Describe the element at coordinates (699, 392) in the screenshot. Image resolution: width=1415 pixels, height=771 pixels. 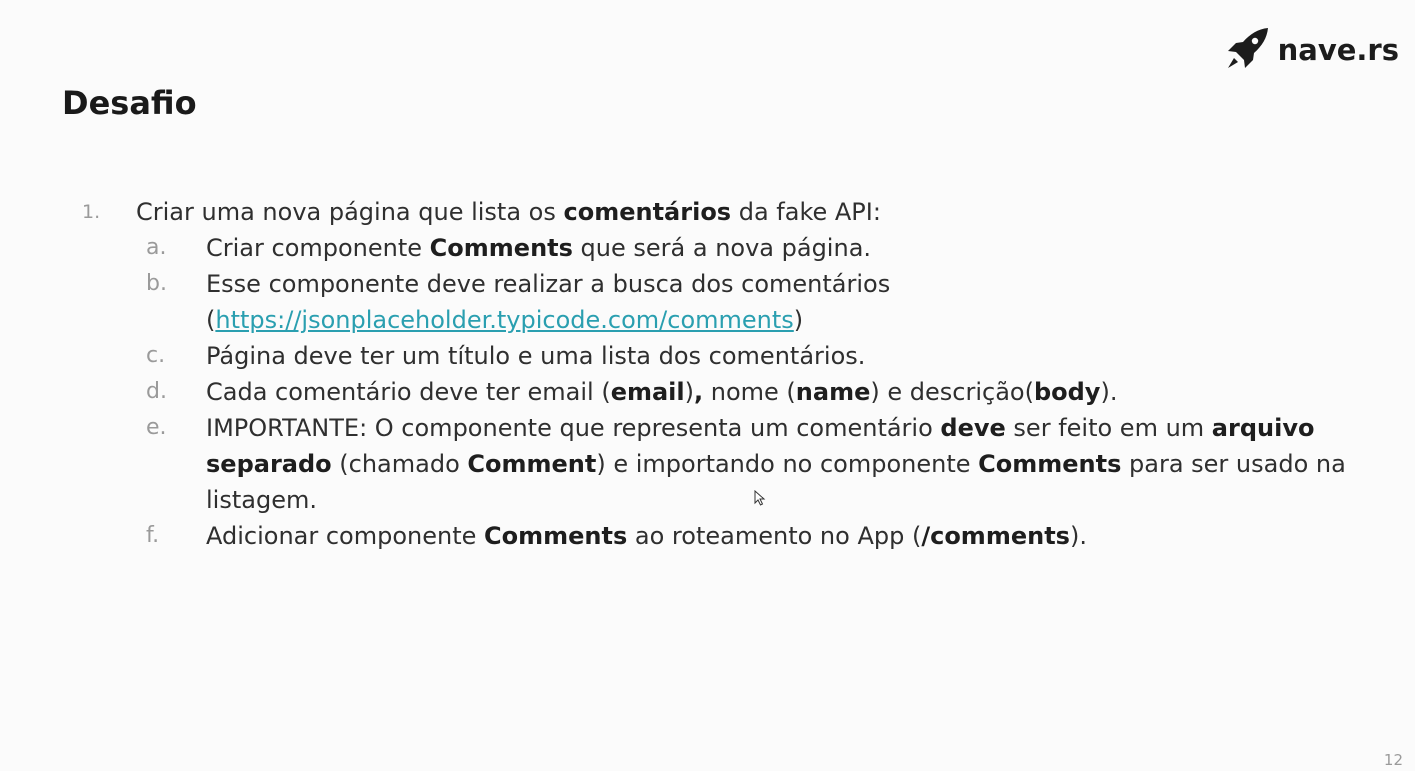
I see `bold-text: ,` at that location.